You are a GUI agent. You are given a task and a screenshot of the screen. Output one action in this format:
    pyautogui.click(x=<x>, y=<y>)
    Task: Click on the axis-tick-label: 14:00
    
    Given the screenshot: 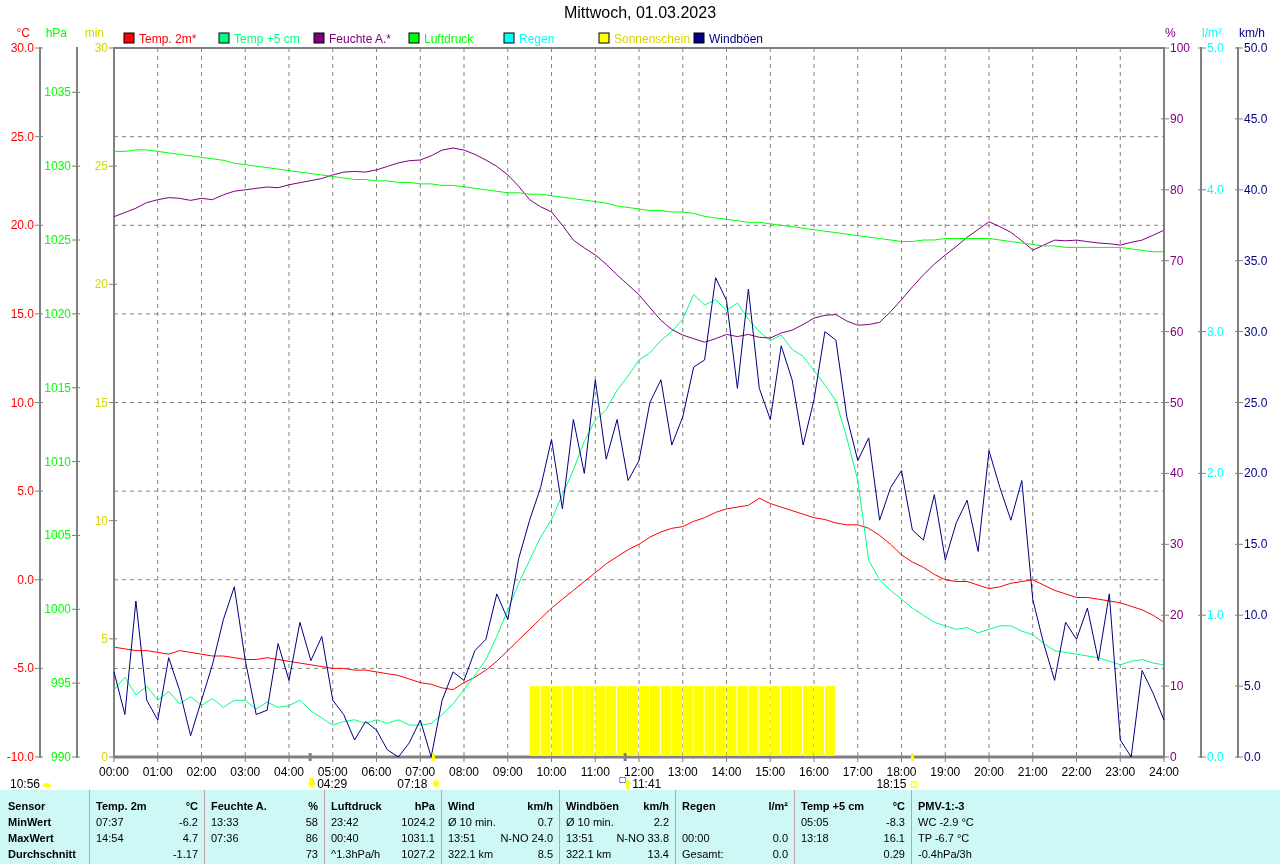 What is the action you would take?
    pyautogui.click(x=726, y=772)
    